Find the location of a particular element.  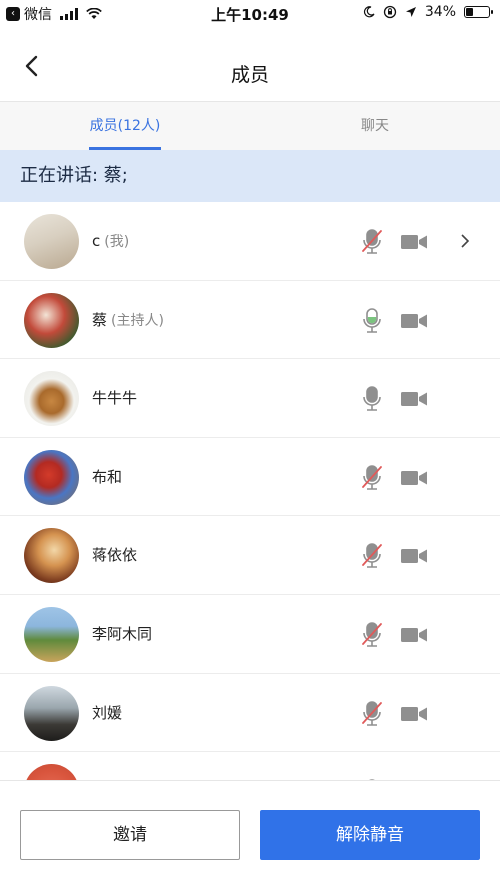

moon-icon is located at coordinates (369, 12).